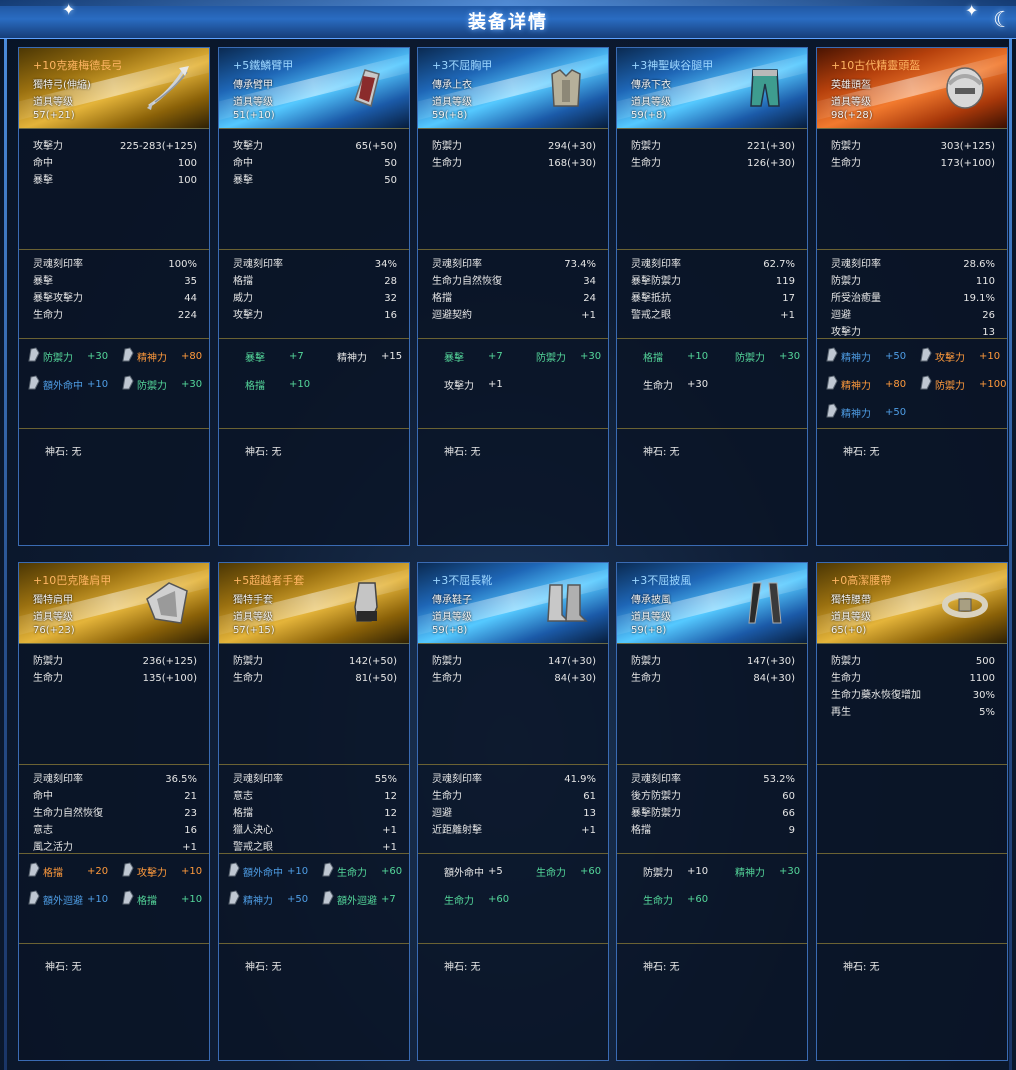 The width and height of the screenshot is (1016, 1070). What do you see at coordinates (114, 281) in the screenshot?
I see `stat-row: 暴擊 35` at bounding box center [114, 281].